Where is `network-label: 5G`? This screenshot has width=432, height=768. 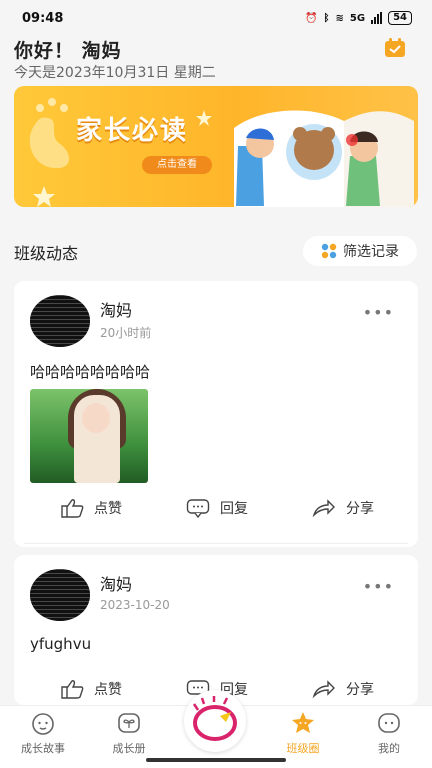 network-label: 5G is located at coordinates (357, 18).